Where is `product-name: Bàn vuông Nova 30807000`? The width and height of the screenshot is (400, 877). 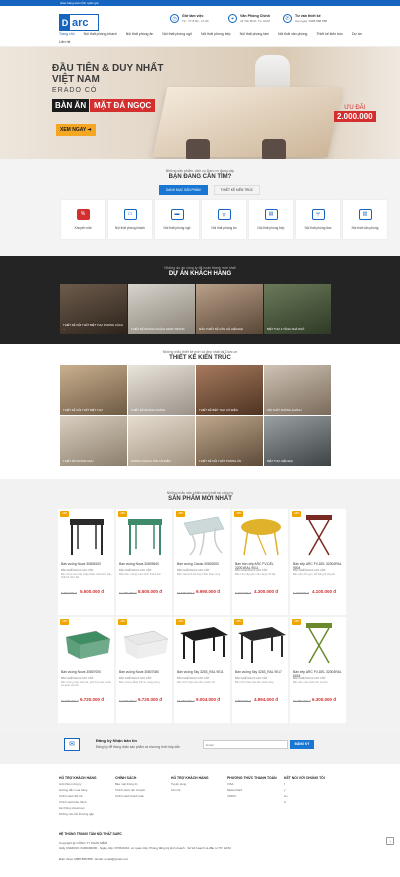 product-name: Bàn vuông Nova 30807000 is located at coordinates (87, 672).